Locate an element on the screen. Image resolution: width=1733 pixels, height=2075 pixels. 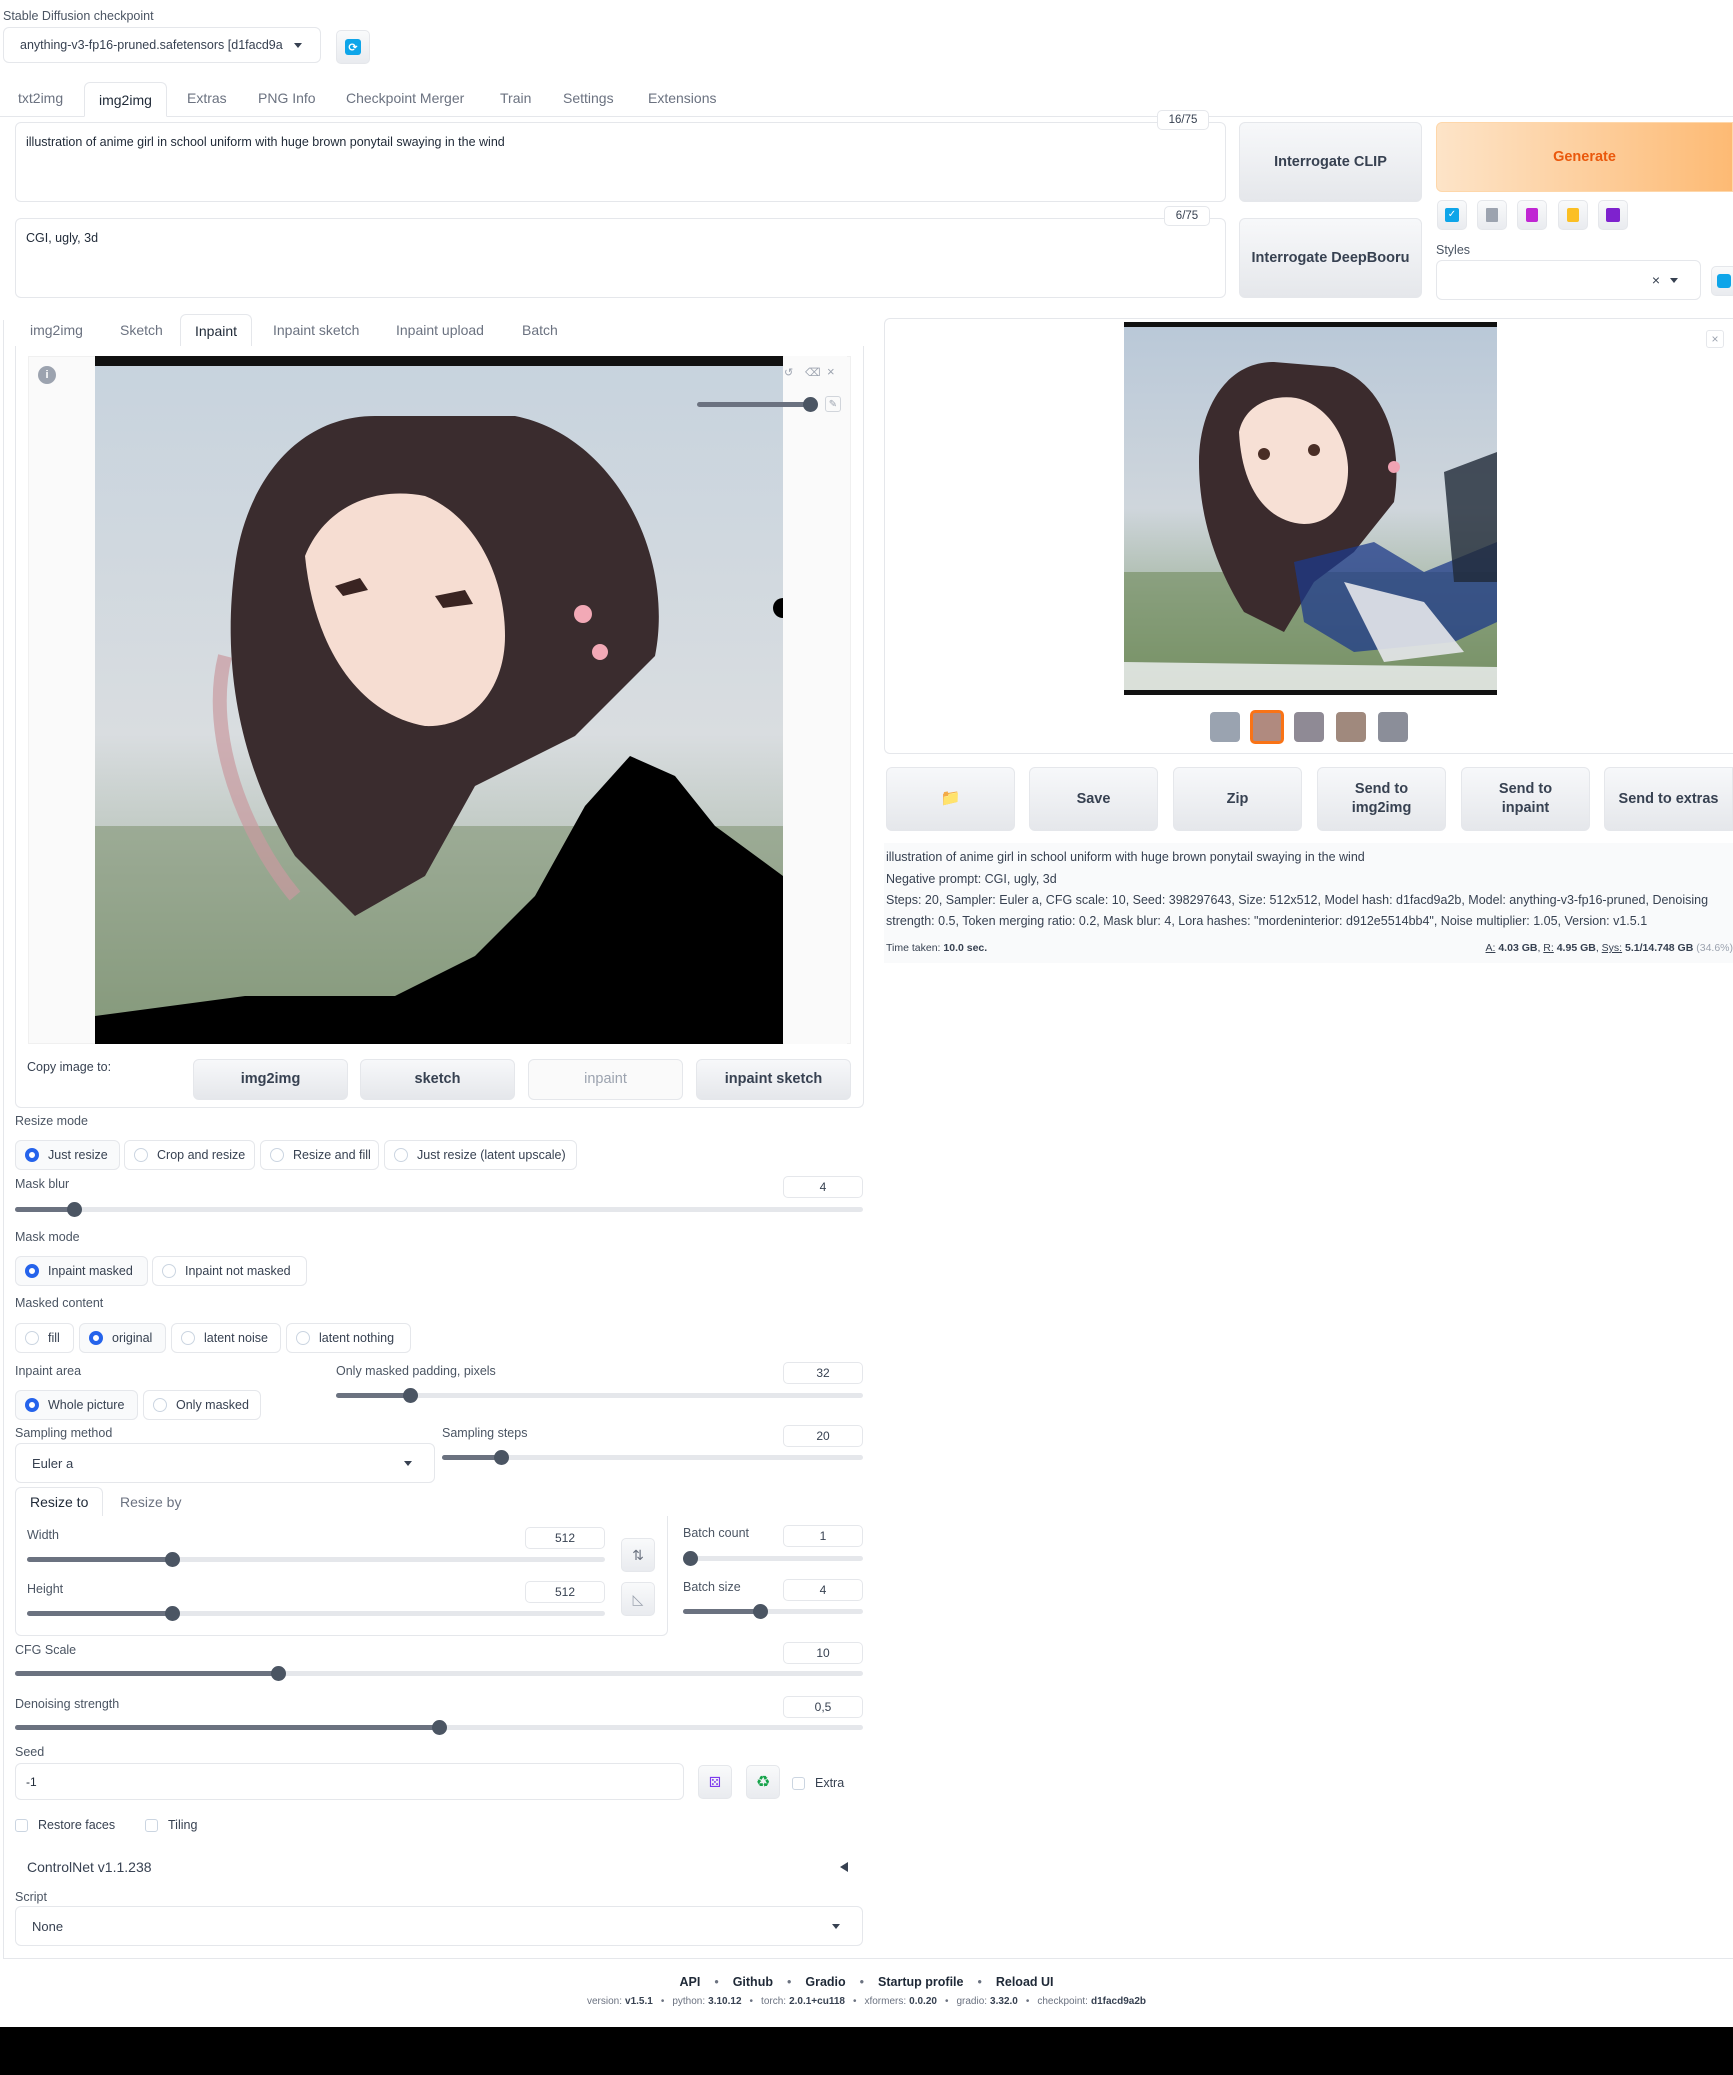
resize-mode-option-crop-and-resize: Crop and resize is located at coordinates (189, 1155).